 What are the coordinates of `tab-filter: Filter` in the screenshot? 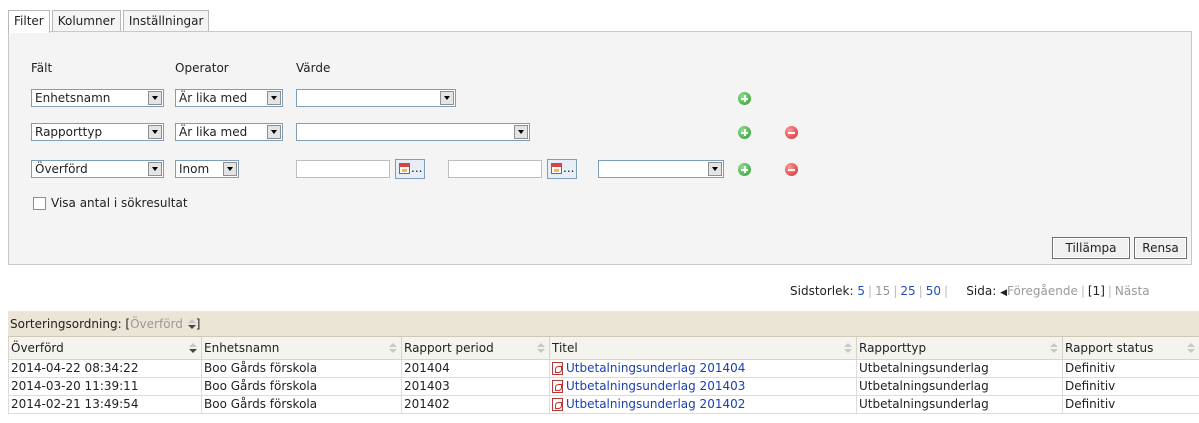 It's located at (29, 21).